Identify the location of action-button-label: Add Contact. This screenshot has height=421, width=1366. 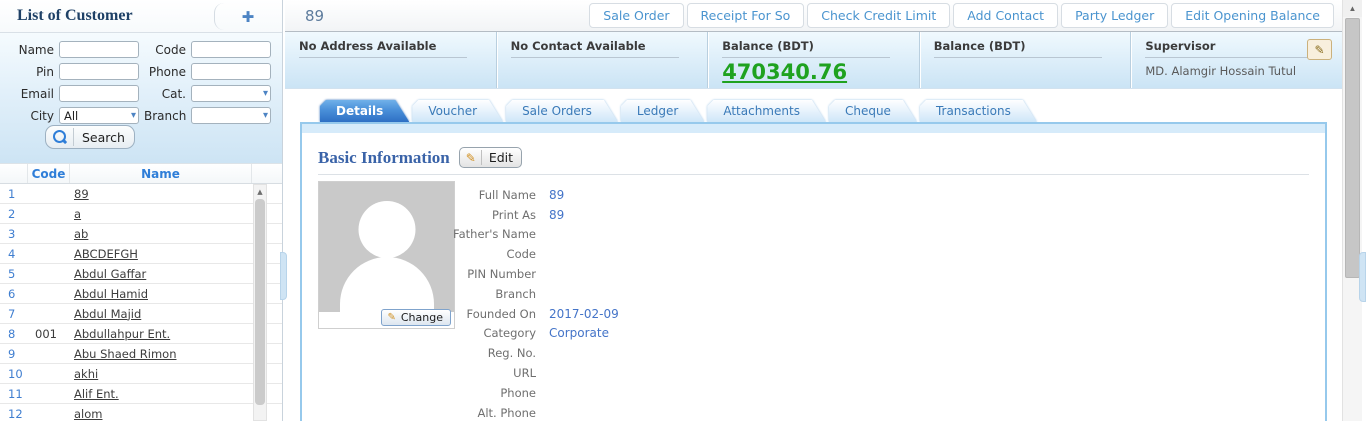
(1006, 15).